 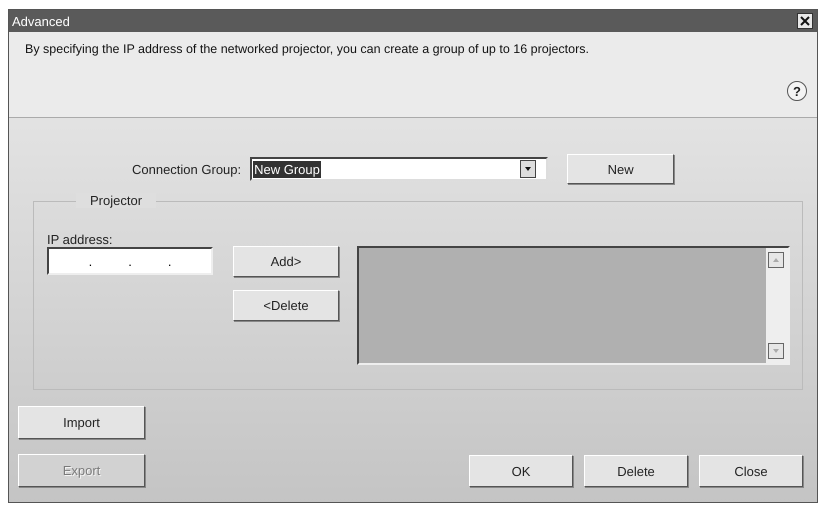 I want to click on projector-list, so click(x=573, y=305).